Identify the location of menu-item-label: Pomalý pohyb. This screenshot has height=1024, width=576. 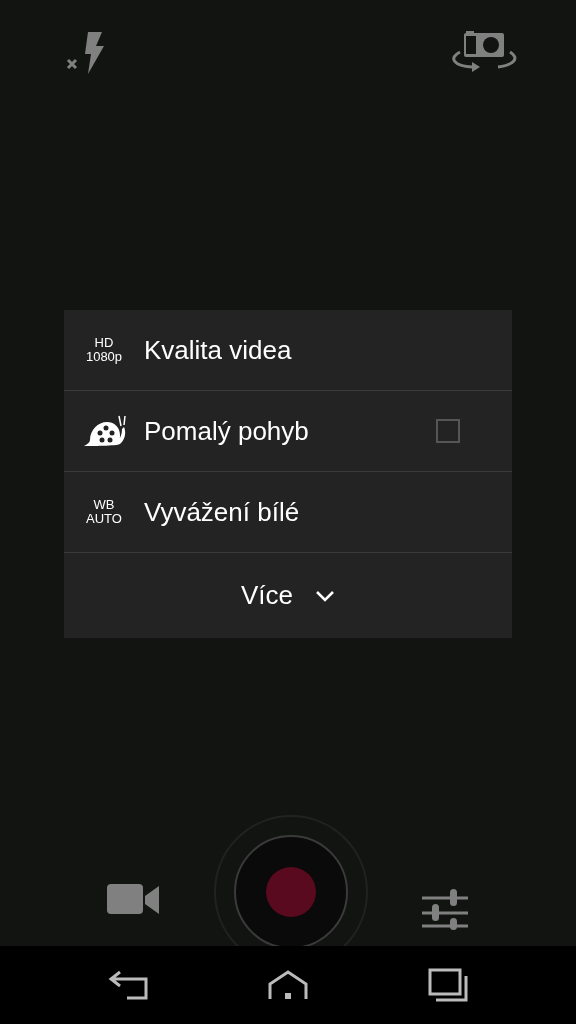
(227, 431).